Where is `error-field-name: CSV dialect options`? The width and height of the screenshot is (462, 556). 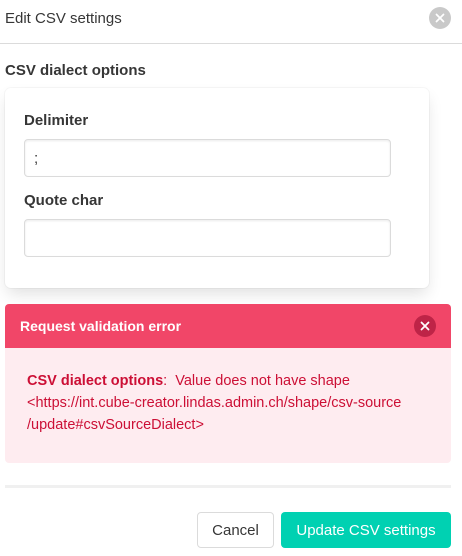 error-field-name: CSV dialect options is located at coordinates (95, 381).